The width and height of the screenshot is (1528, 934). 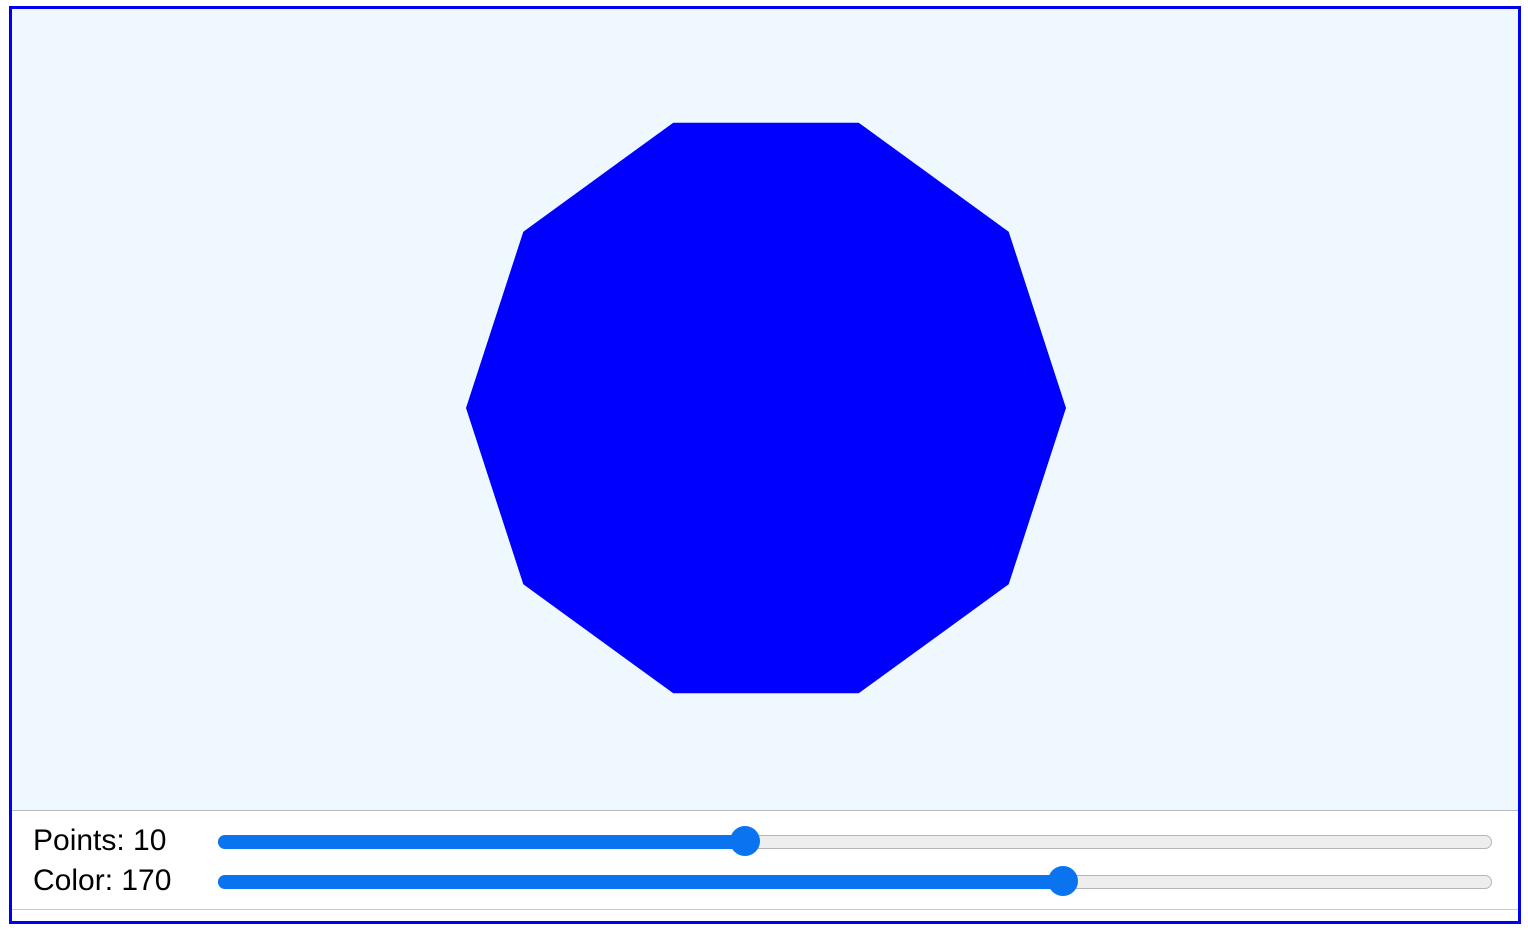 What do you see at coordinates (102, 880) in the screenshot?
I see `color-label: Color: 170` at bounding box center [102, 880].